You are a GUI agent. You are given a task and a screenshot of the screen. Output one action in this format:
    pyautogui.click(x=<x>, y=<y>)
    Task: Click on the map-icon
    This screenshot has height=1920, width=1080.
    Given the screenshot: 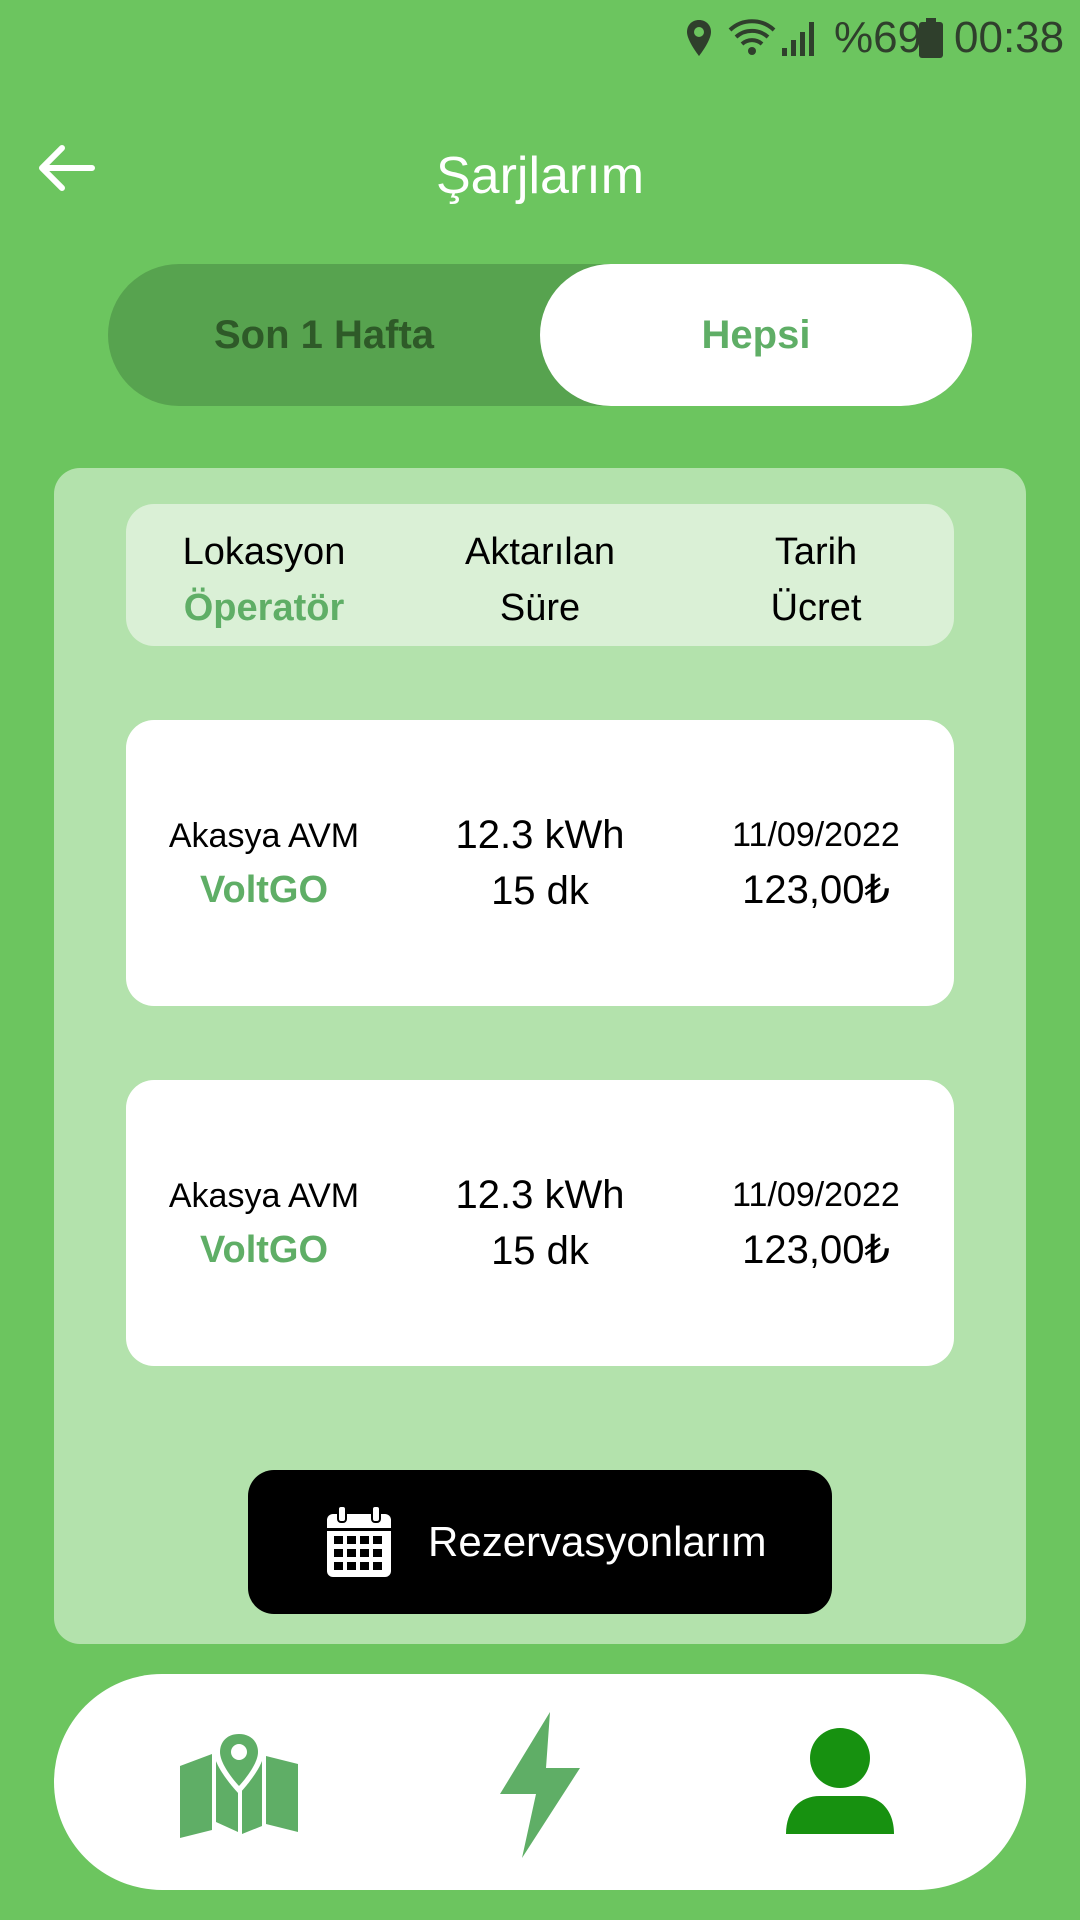 What is the action you would take?
    pyautogui.click(x=239, y=1783)
    